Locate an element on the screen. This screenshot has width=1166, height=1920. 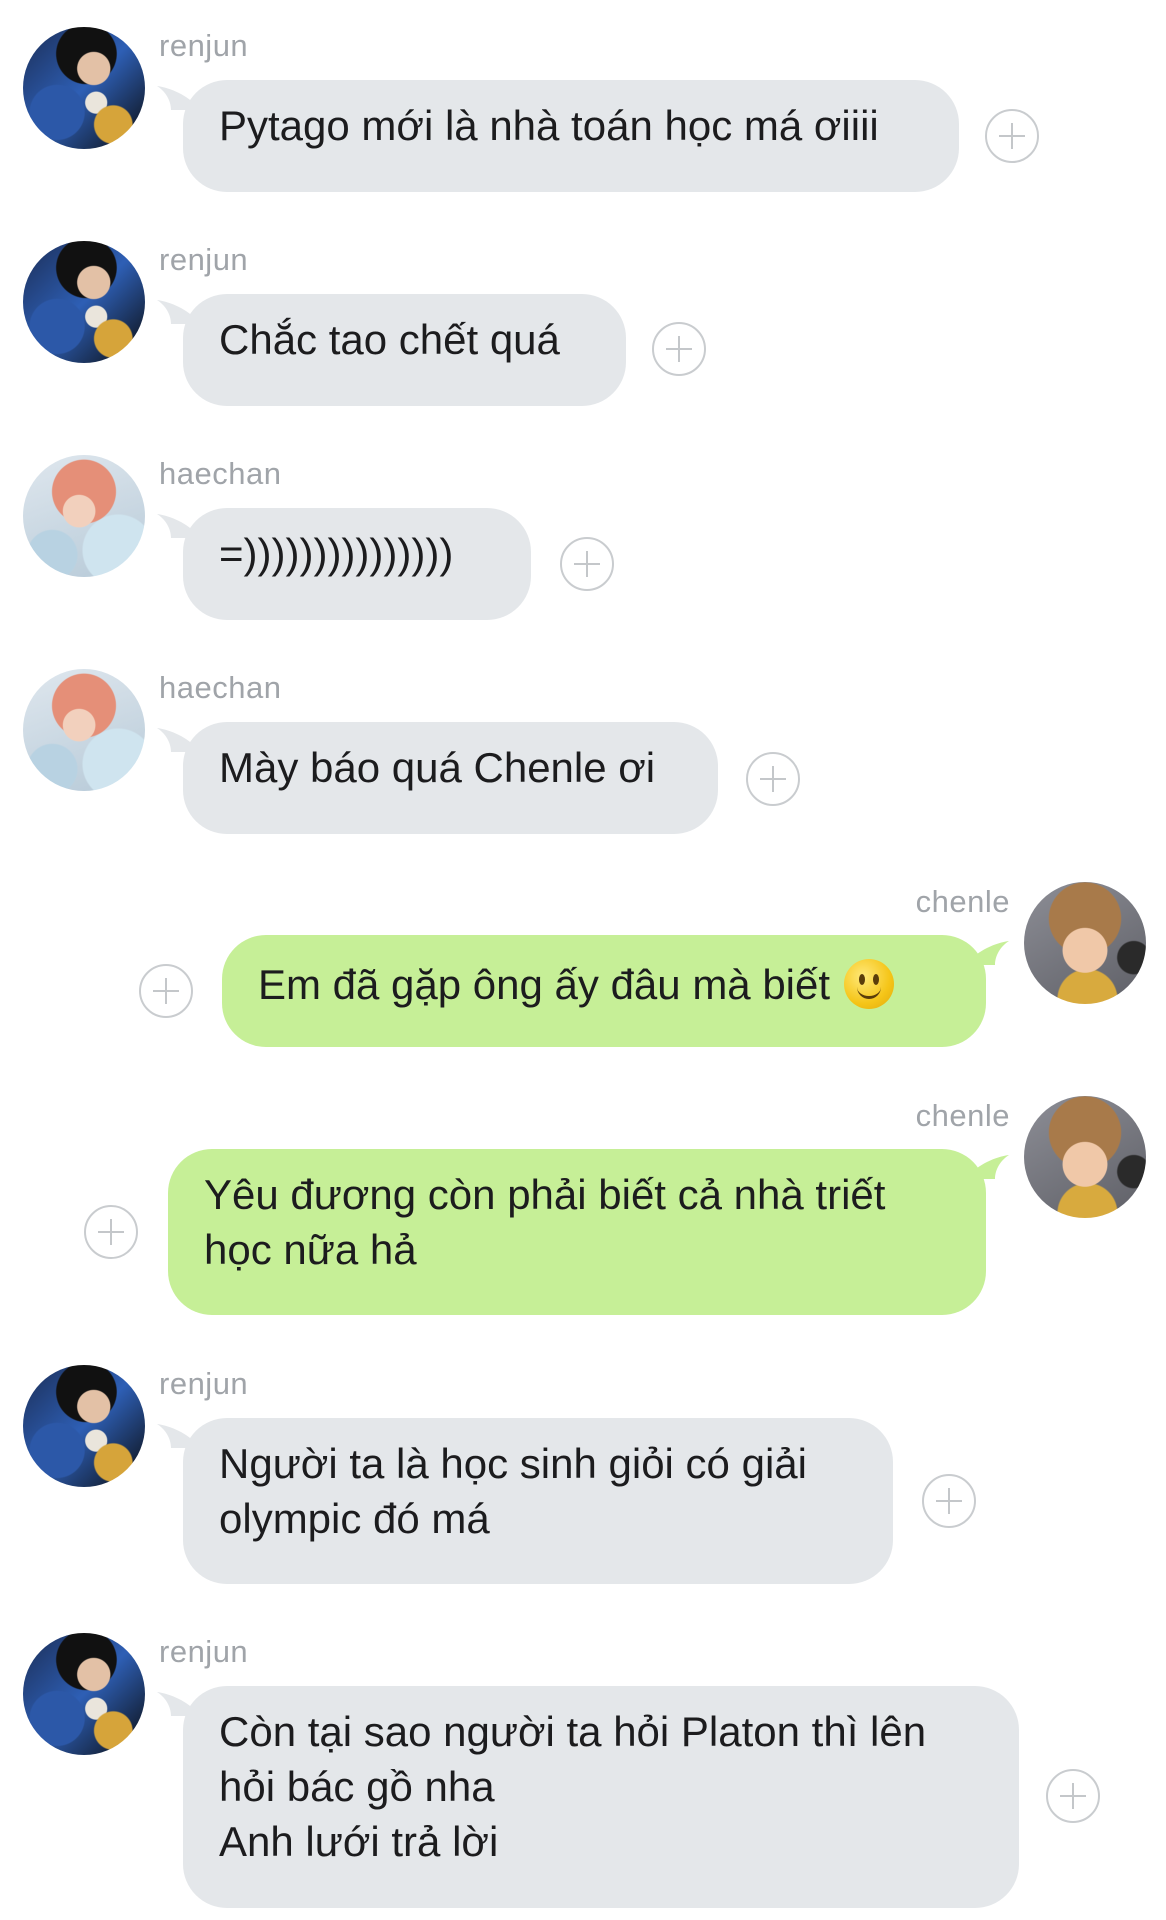
message-text-row: Em đã gặp ông ấy đâu mà biết is located at coordinates (622, 984).